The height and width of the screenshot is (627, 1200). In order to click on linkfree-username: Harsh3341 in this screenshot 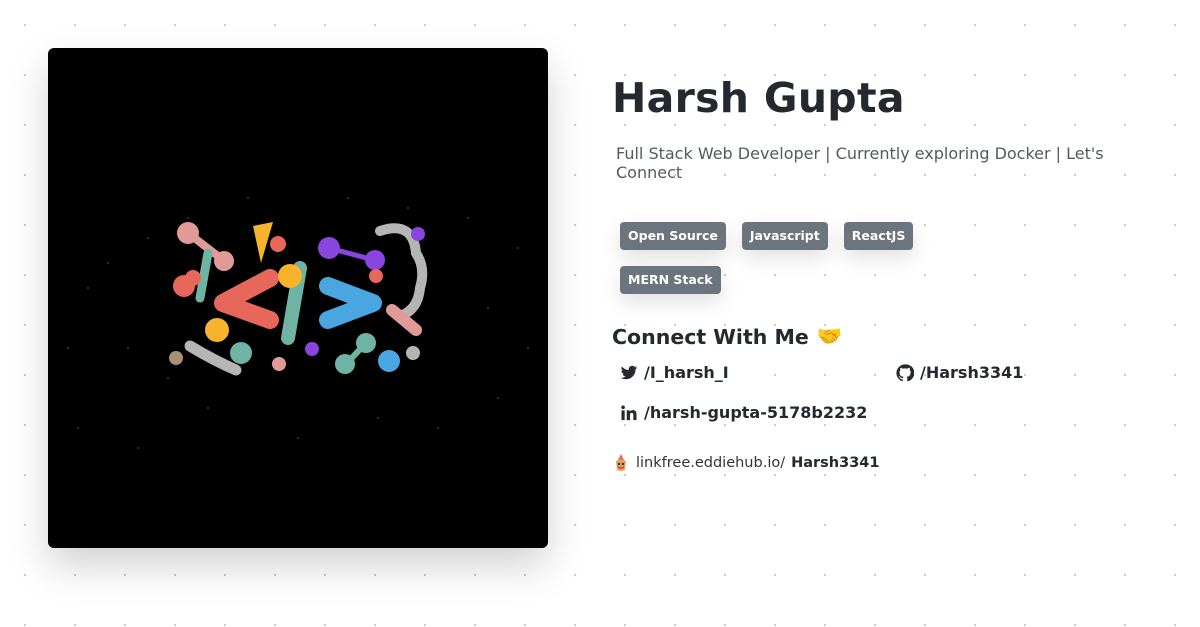, I will do `click(835, 463)`.